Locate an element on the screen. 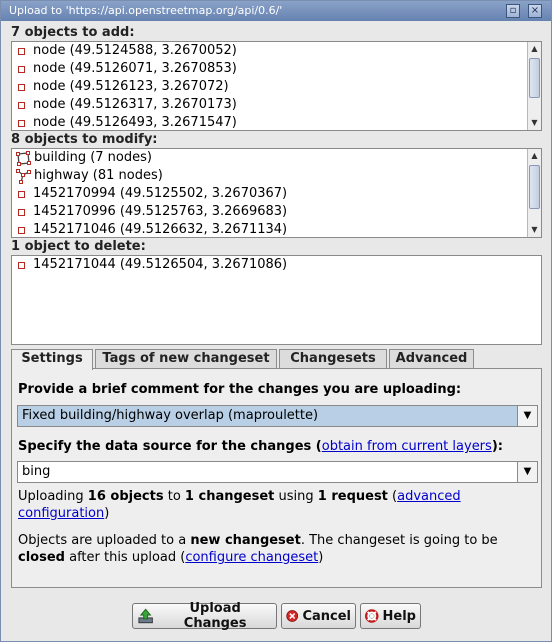  way-icon is located at coordinates (23, 176).